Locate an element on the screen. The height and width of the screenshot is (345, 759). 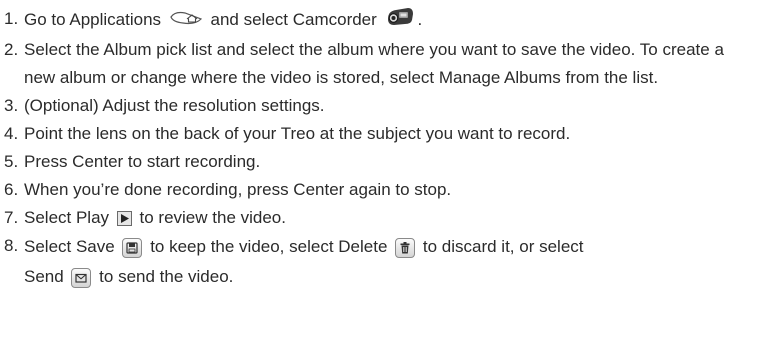
step-text: Press Center to start recording. is located at coordinates (142, 161).